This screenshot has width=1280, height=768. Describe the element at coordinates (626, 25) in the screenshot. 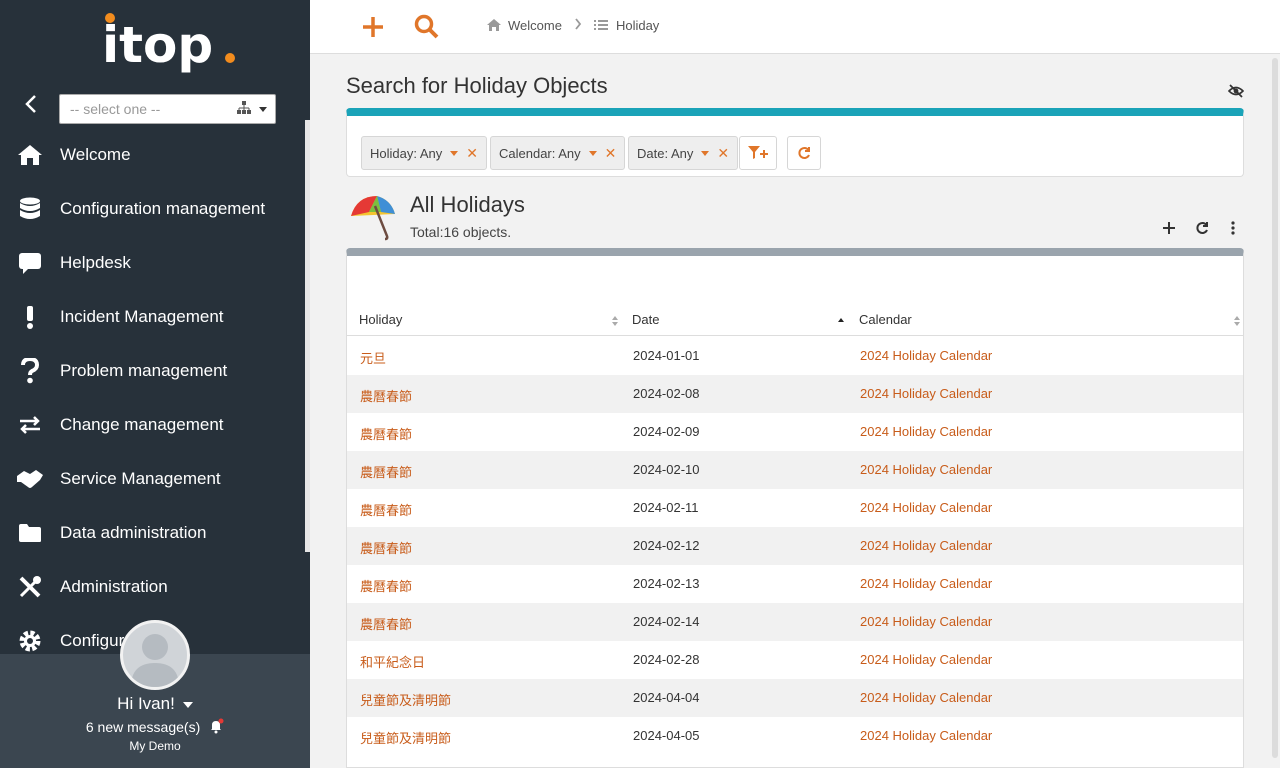

I see `breadcrumb-item-holiday: Holiday` at that location.